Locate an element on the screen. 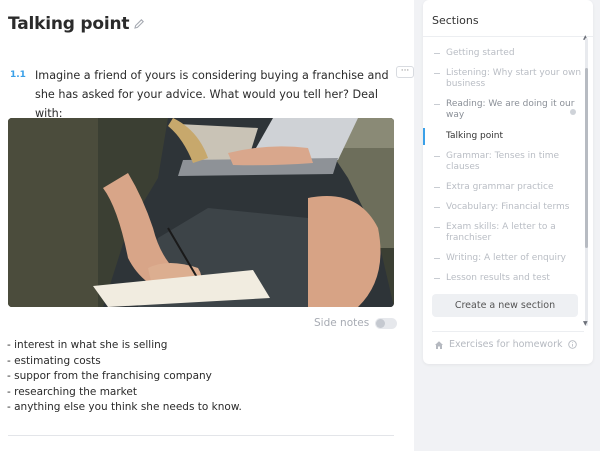 The height and width of the screenshot is (451, 600). sidebar-item-lesson-results: Lesson results and test is located at coordinates (505, 278).